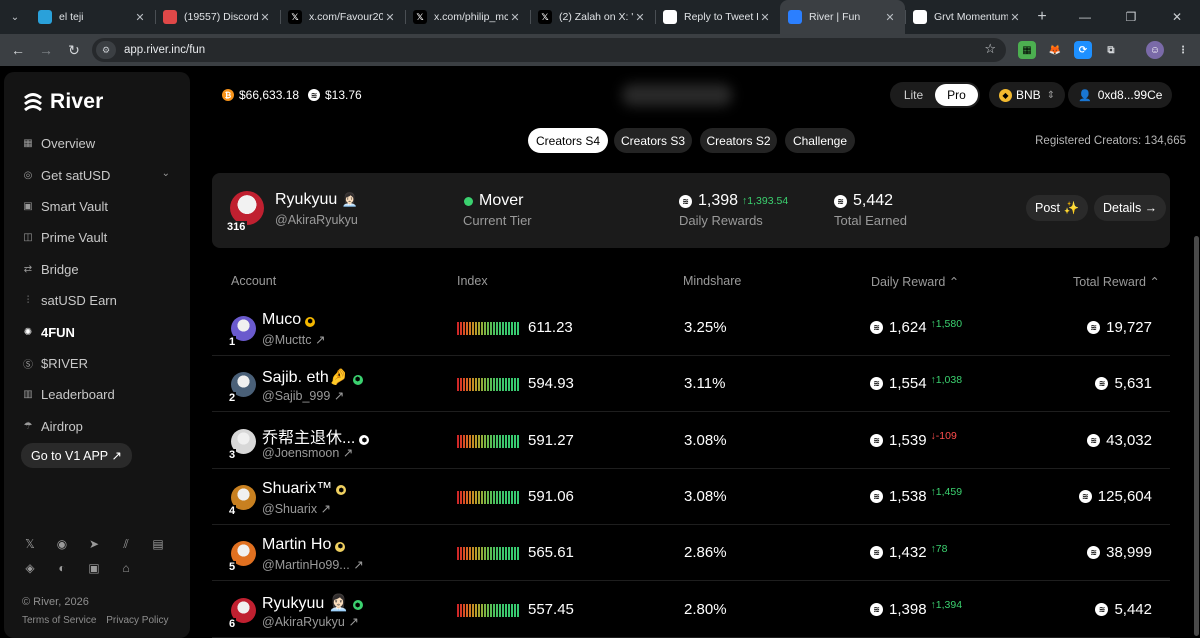 The height and width of the screenshot is (638, 1200). I want to click on sidebar-item-4fun: ✺ 4FUN, so click(97, 331).